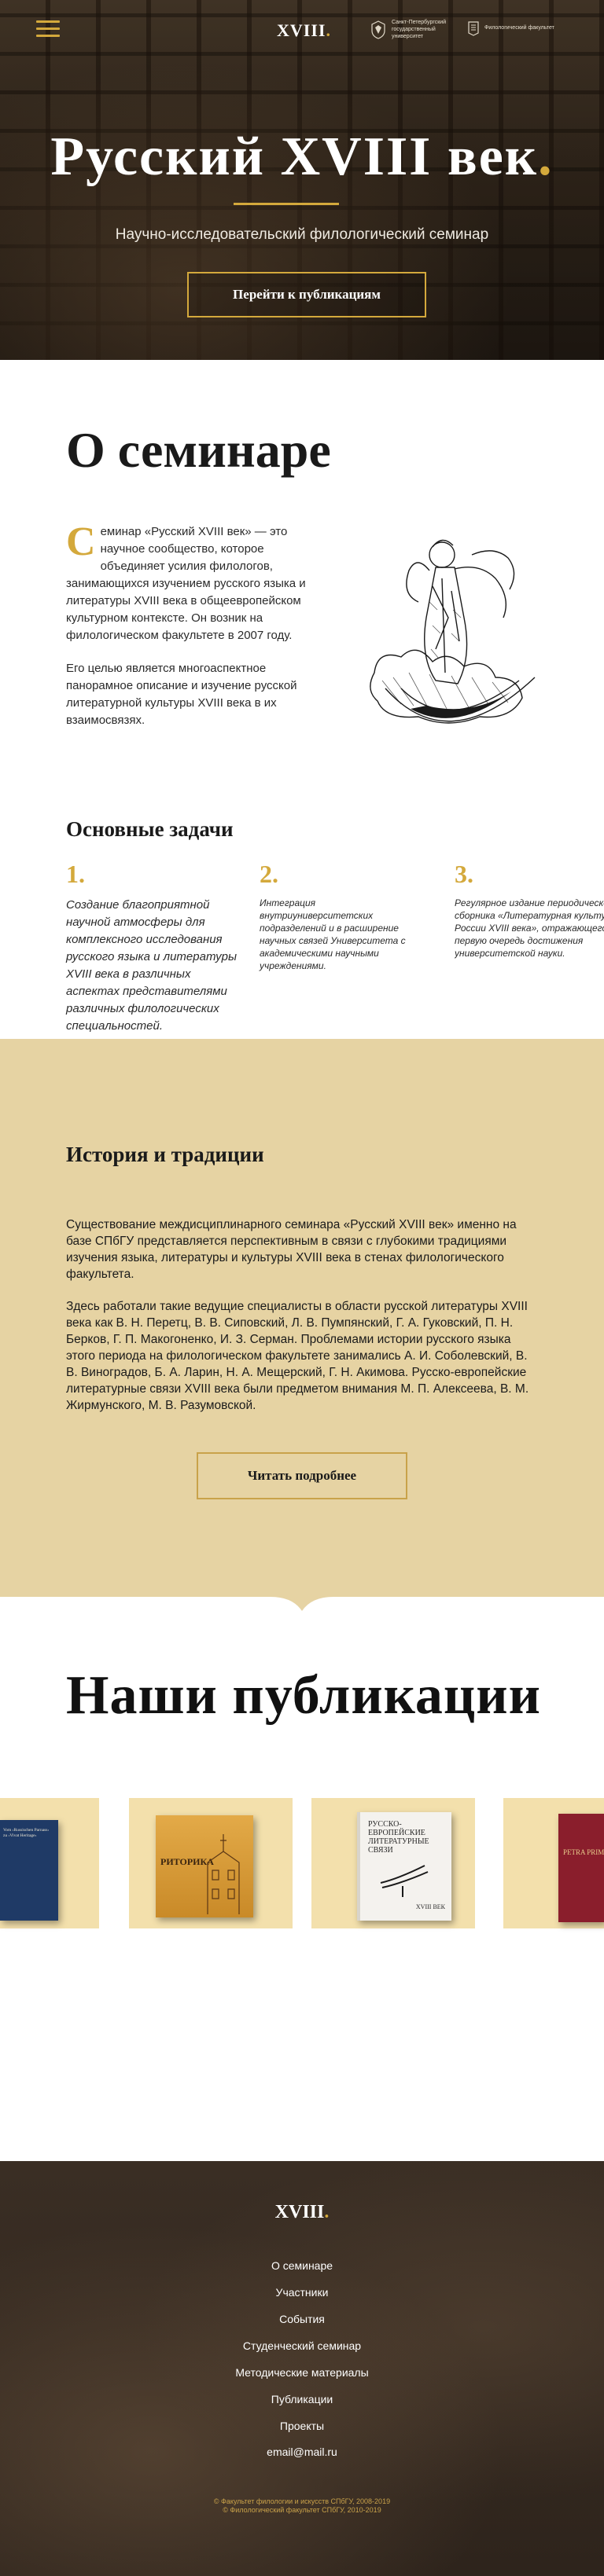 Image resolution: width=604 pixels, height=2576 pixels. Describe the element at coordinates (199, 450) in the screenshot. I see `about-title: О семинаре` at that location.